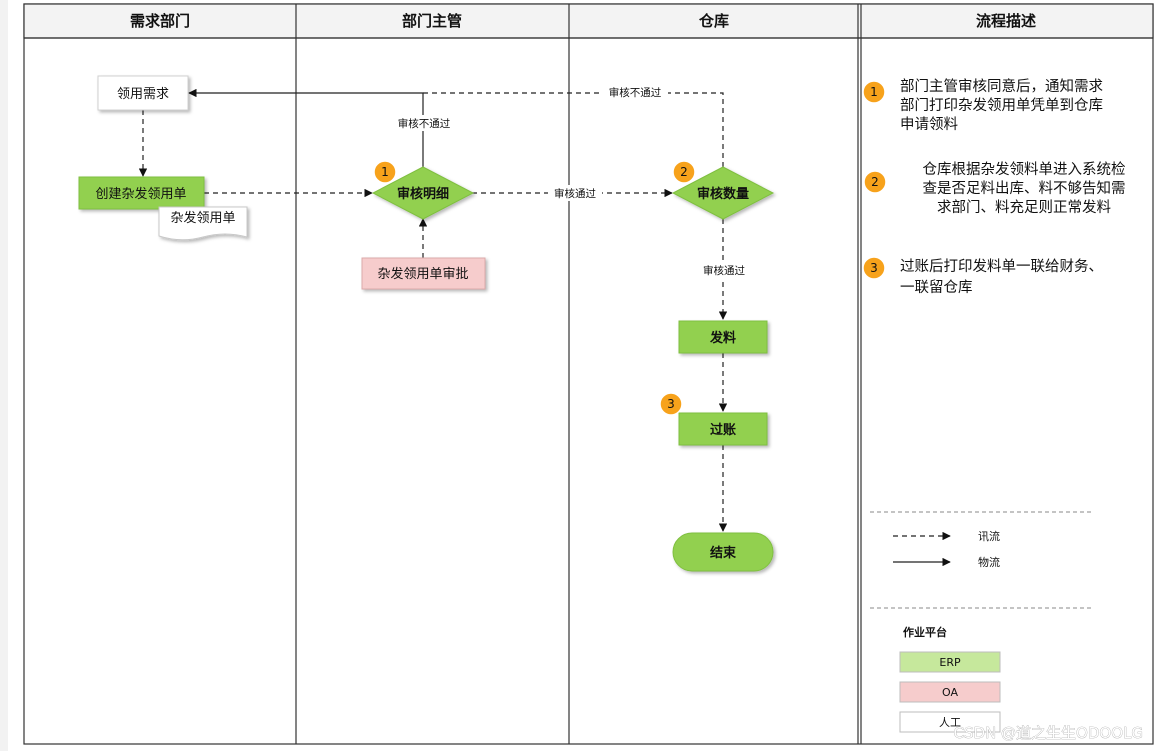 The height and width of the screenshot is (751, 1158). I want to click on node-issue-label: 发料, so click(722, 338).